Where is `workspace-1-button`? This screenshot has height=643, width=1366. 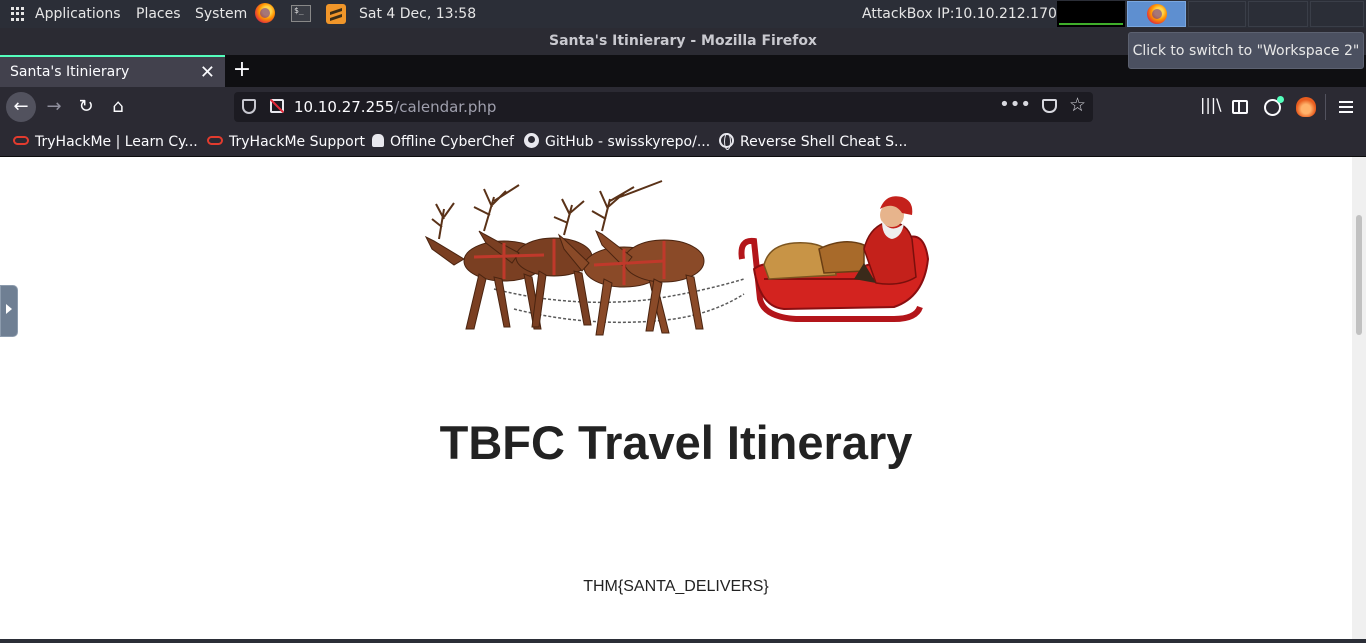 workspace-1-button is located at coordinates (1156, 14).